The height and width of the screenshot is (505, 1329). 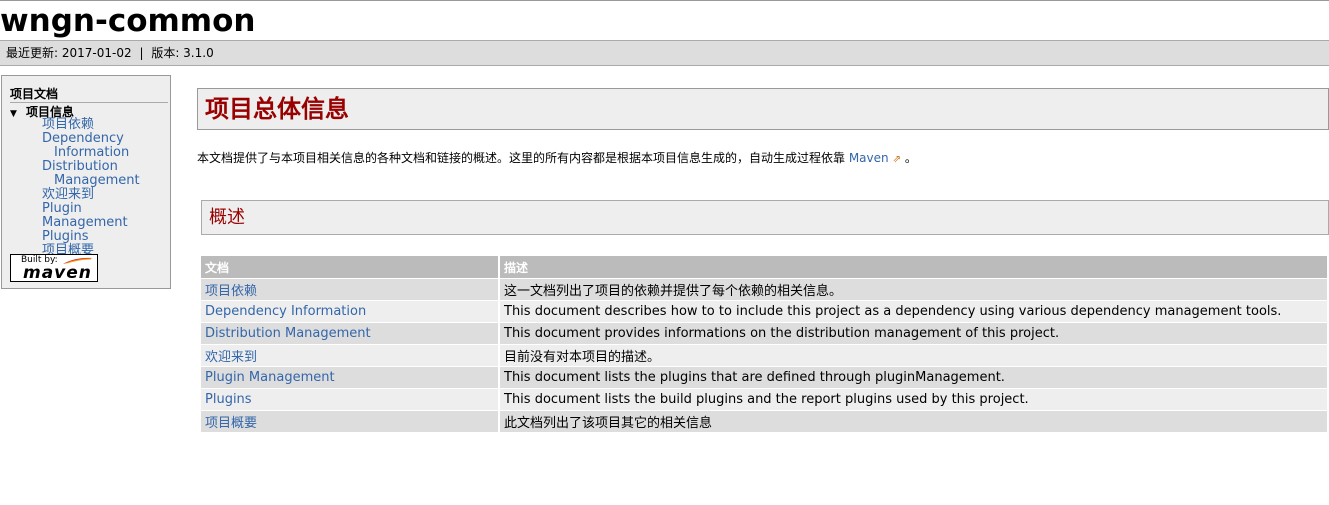 I want to click on version: 版本: 3.1.0, so click(x=182, y=53).